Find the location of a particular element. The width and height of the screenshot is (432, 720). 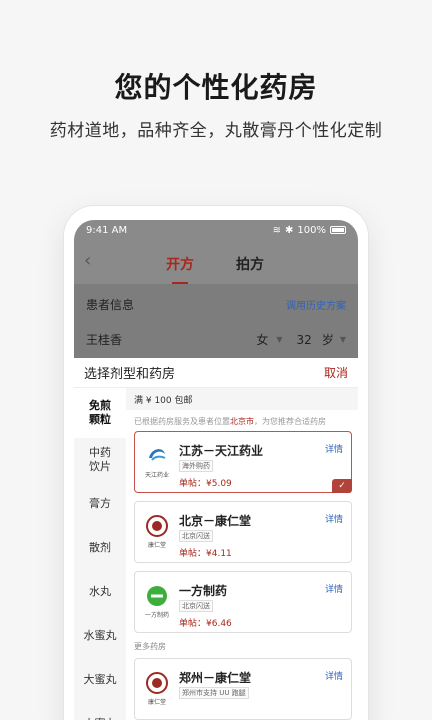

battery-percent: 100% is located at coordinates (311, 230).